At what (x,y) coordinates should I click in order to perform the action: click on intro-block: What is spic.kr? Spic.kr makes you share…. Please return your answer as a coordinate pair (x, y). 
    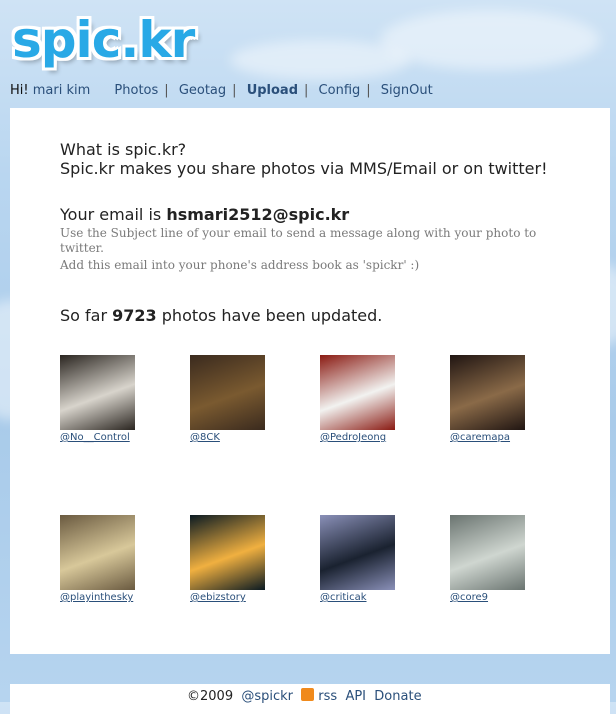
    Looking at the image, I should click on (304, 159).